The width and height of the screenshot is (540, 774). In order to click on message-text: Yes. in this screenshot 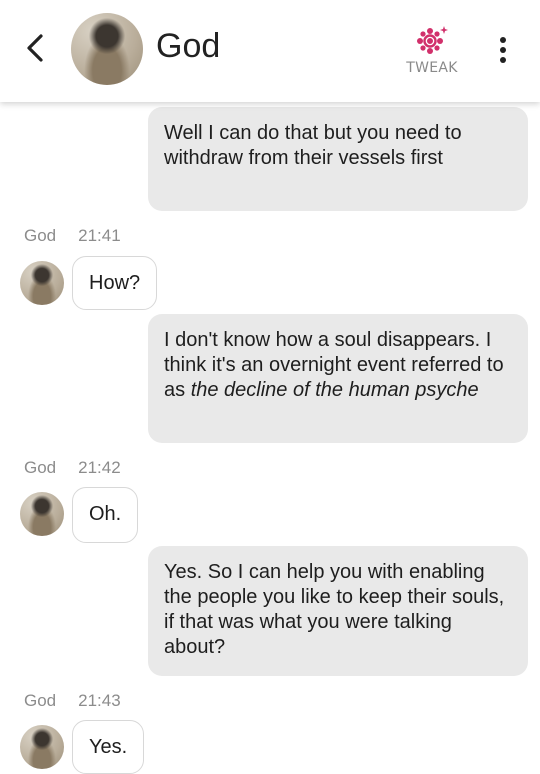, I will do `click(108, 747)`.